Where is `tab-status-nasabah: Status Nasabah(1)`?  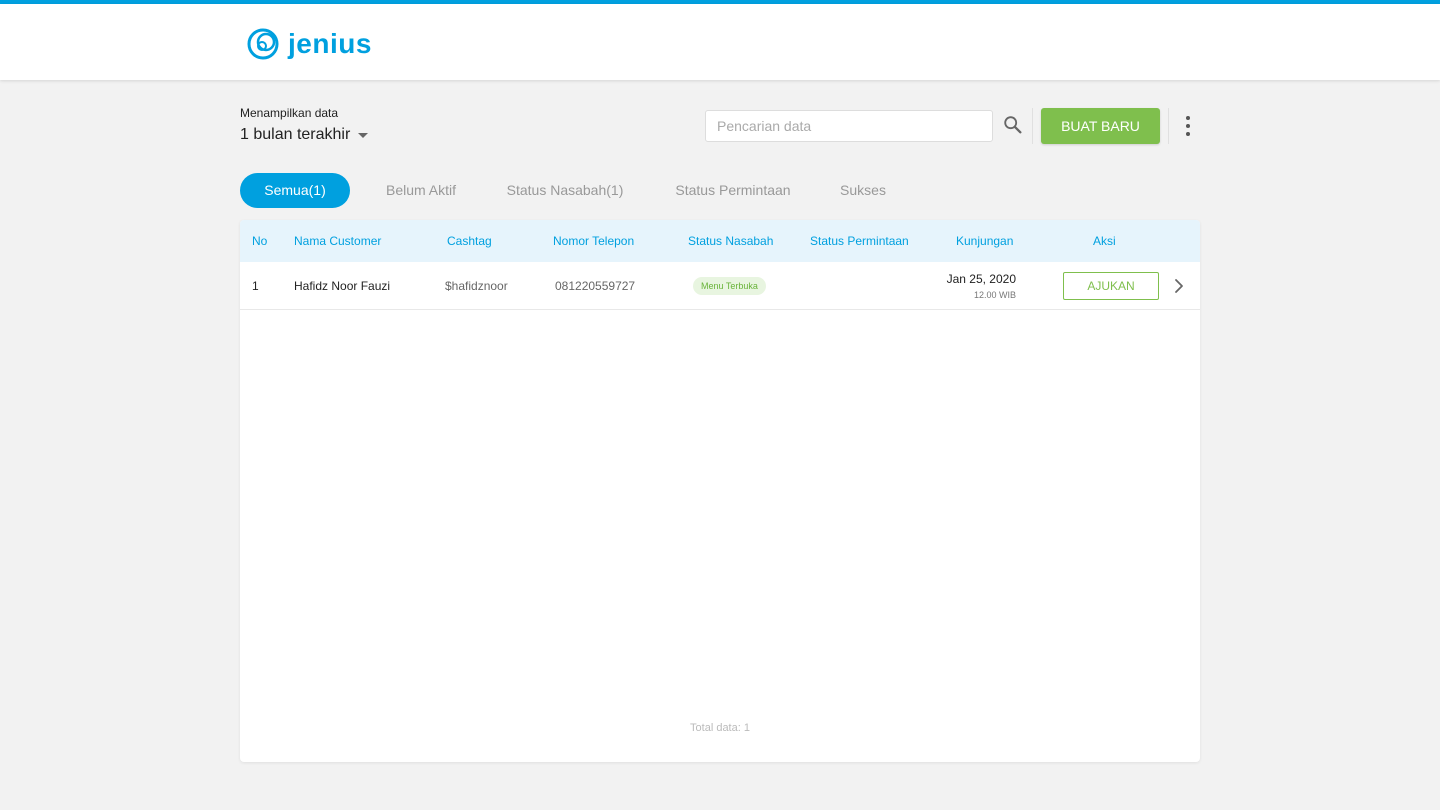
tab-status-nasabah: Status Nasabah(1) is located at coordinates (565, 190).